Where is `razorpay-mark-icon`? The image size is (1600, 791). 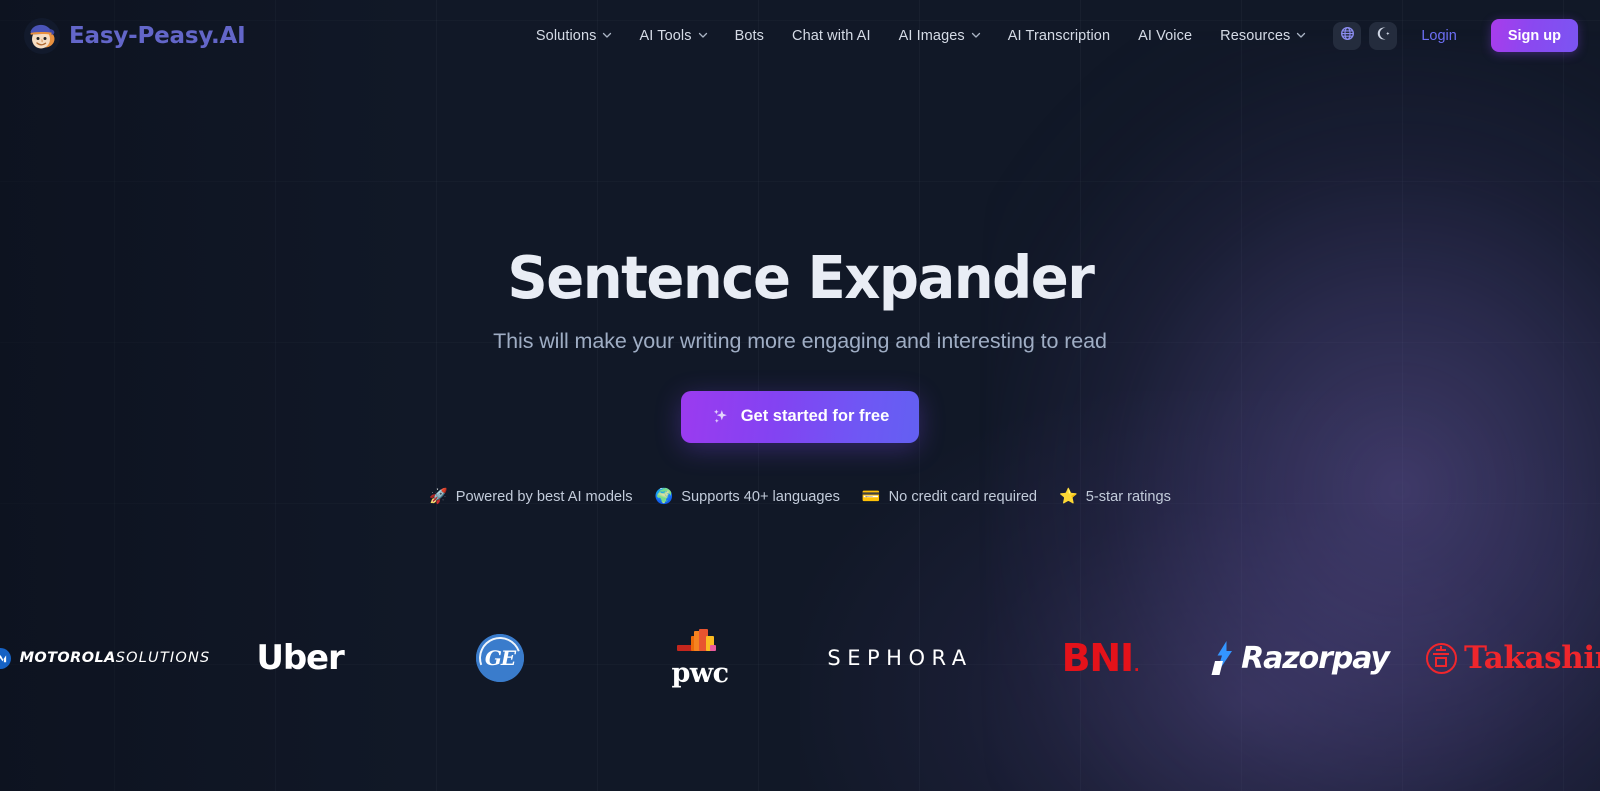 razorpay-mark-icon is located at coordinates (1224, 658).